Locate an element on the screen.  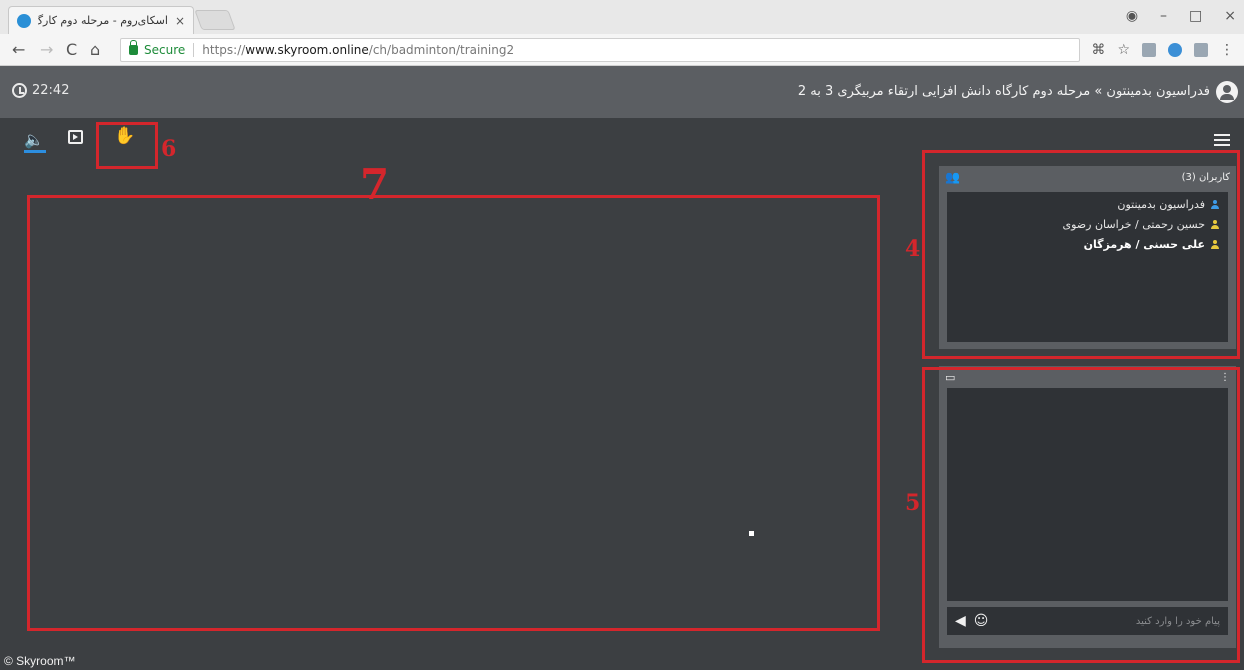
annotation-label-4: 4 is located at coordinates (913, 249).